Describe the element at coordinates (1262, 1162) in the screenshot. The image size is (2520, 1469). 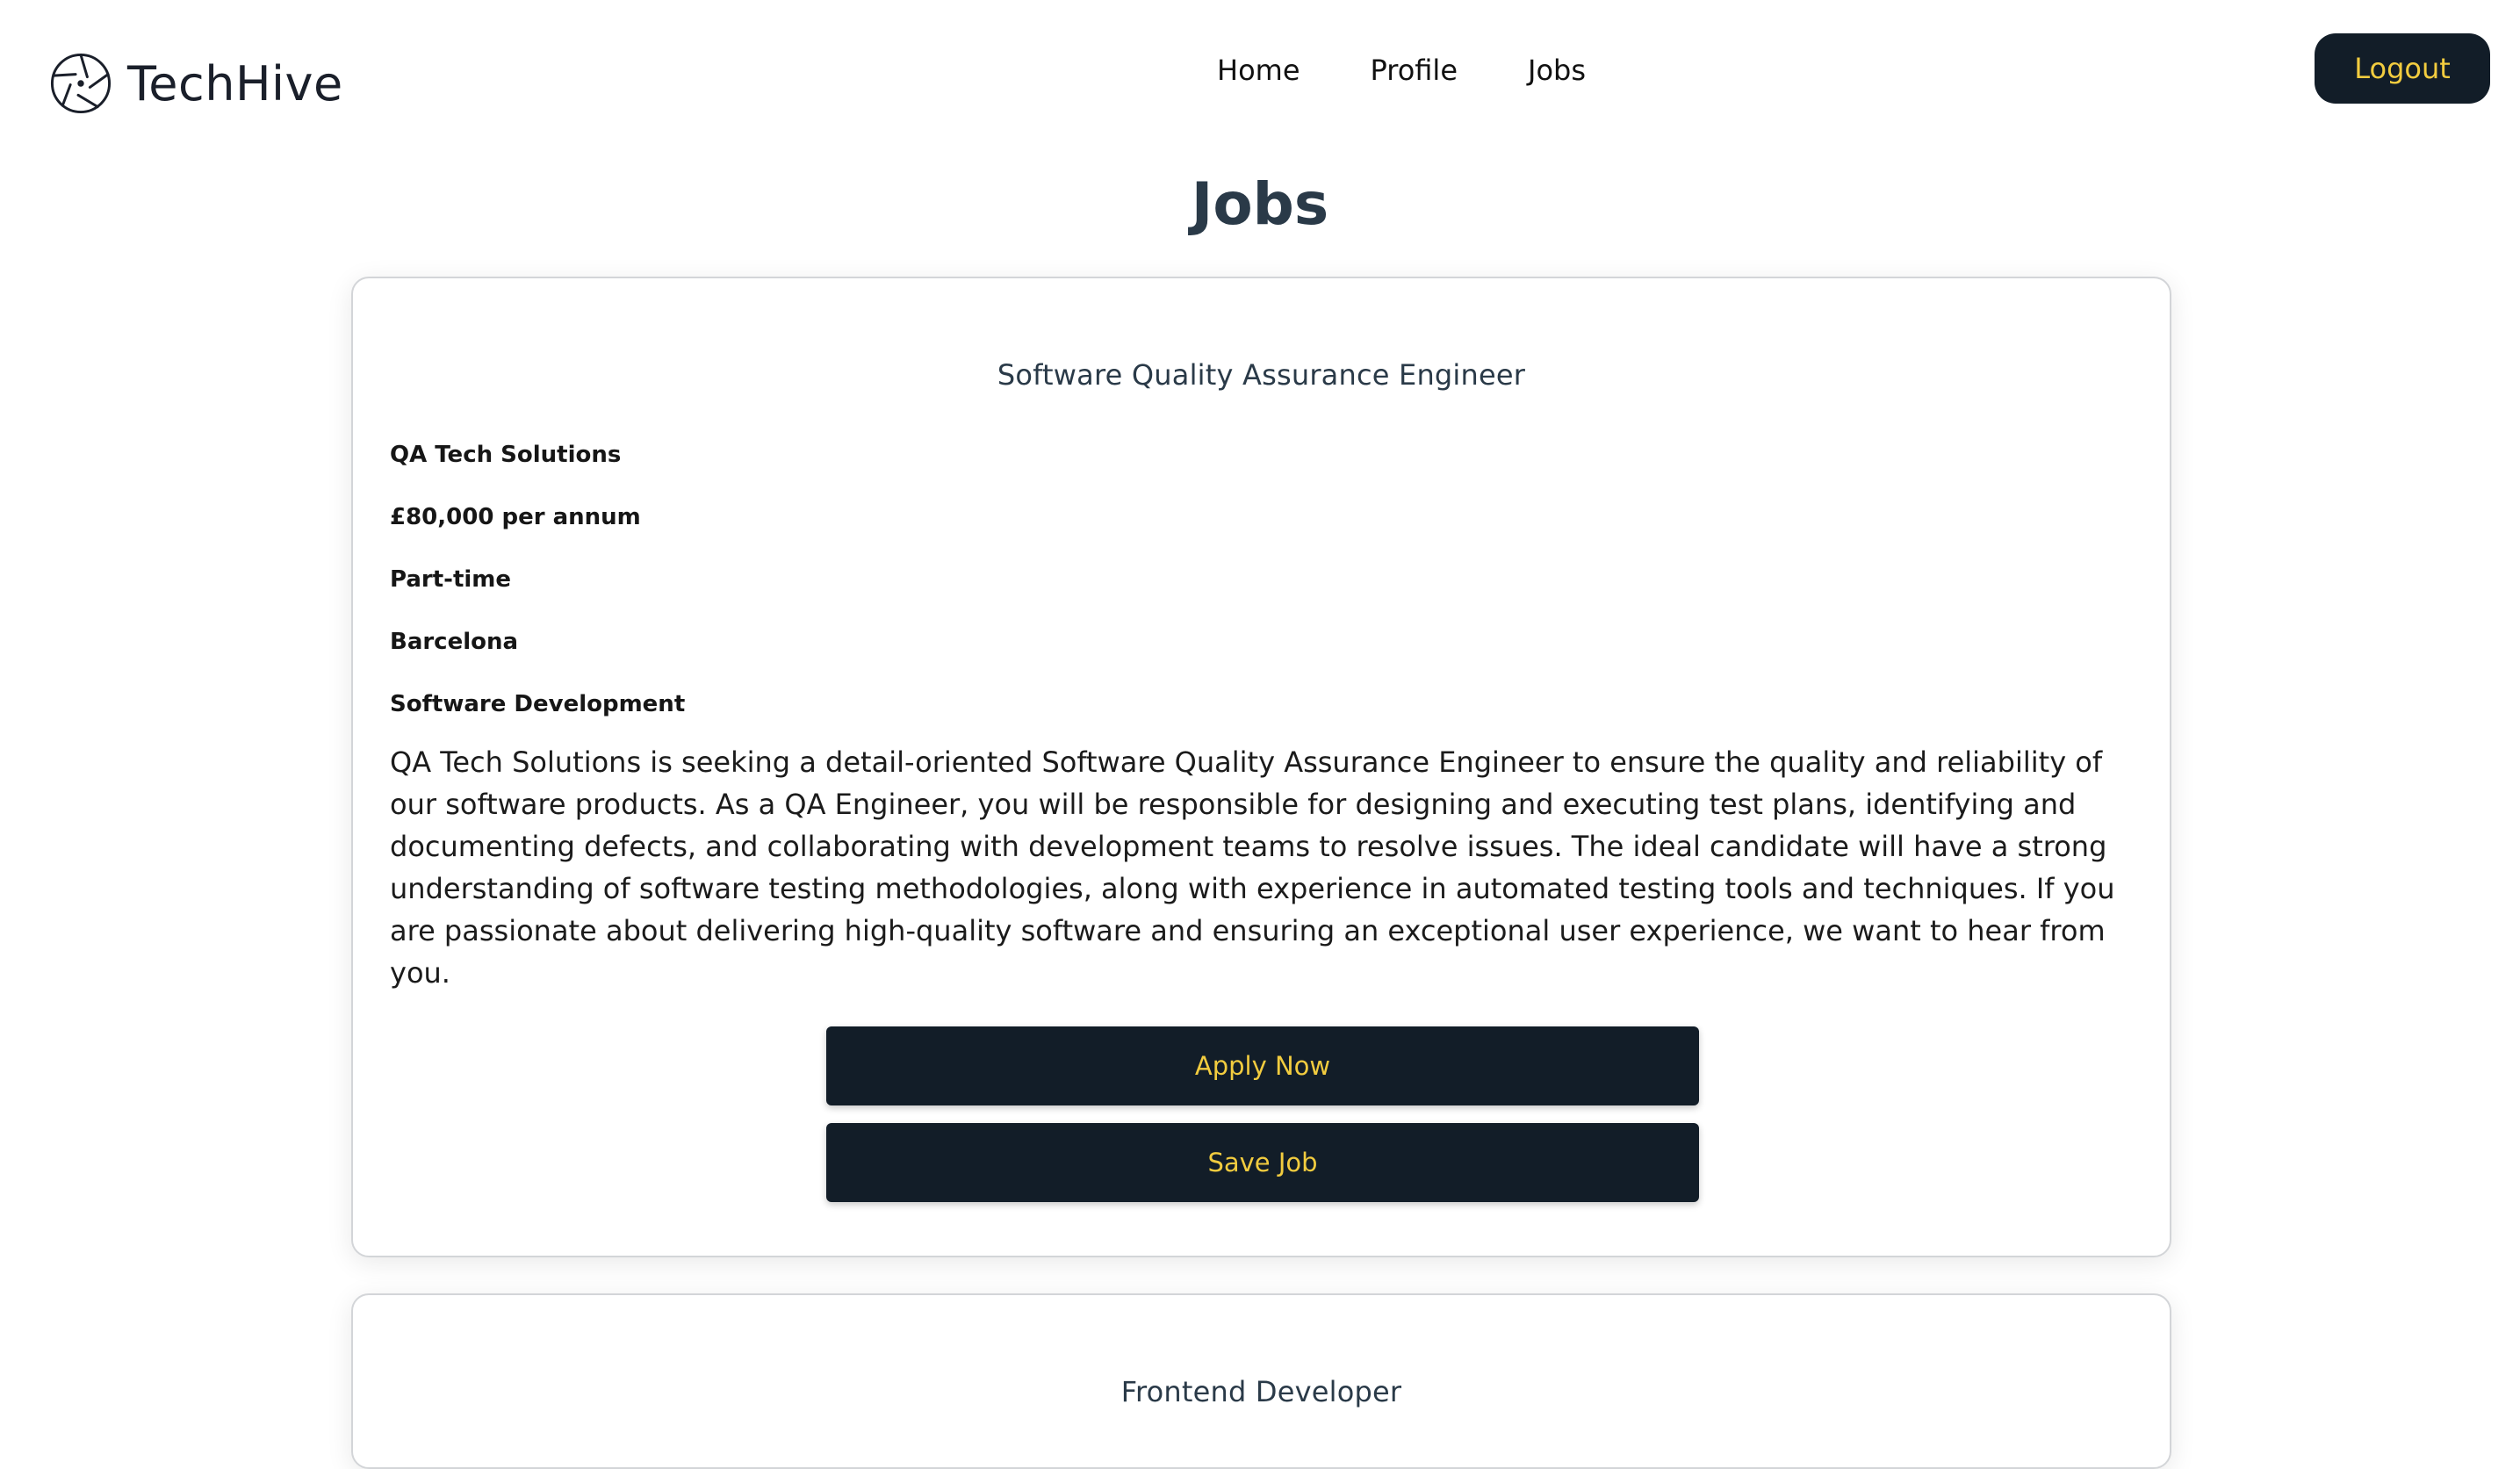
I see `save-job-button: Save Job` at that location.